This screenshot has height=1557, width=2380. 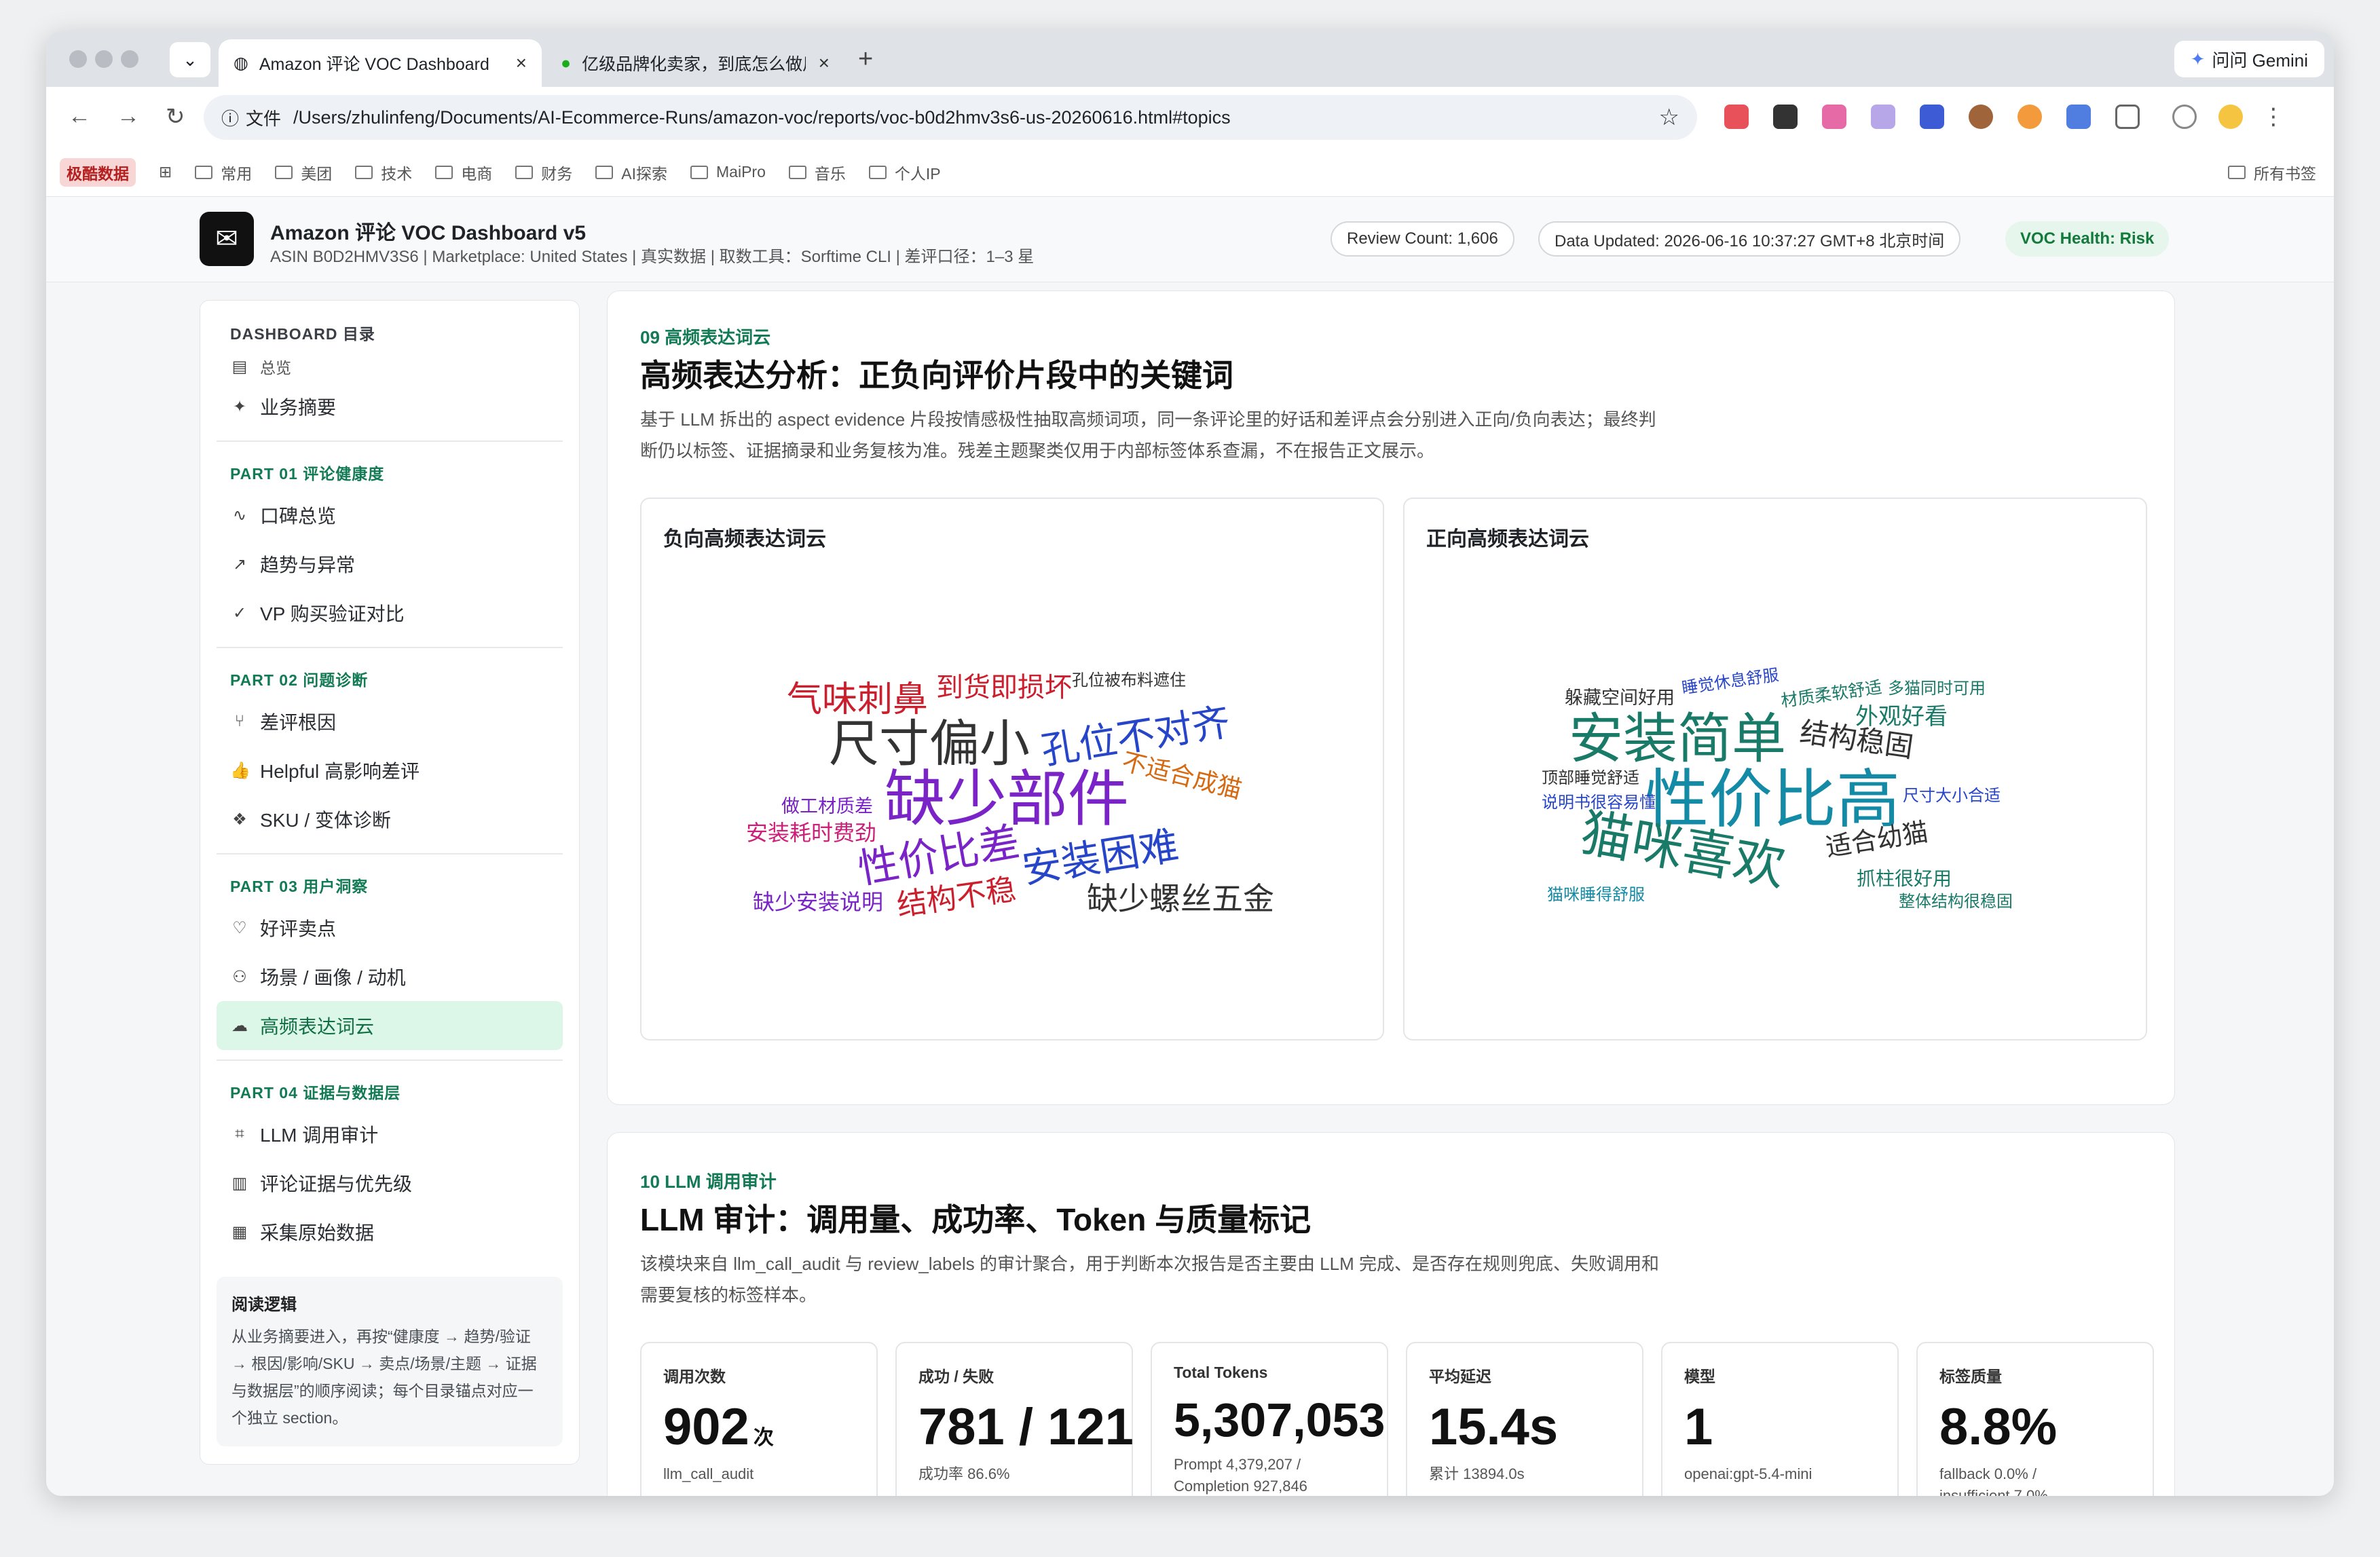 I want to click on extension-cookie-icon, so click(x=1981, y=117).